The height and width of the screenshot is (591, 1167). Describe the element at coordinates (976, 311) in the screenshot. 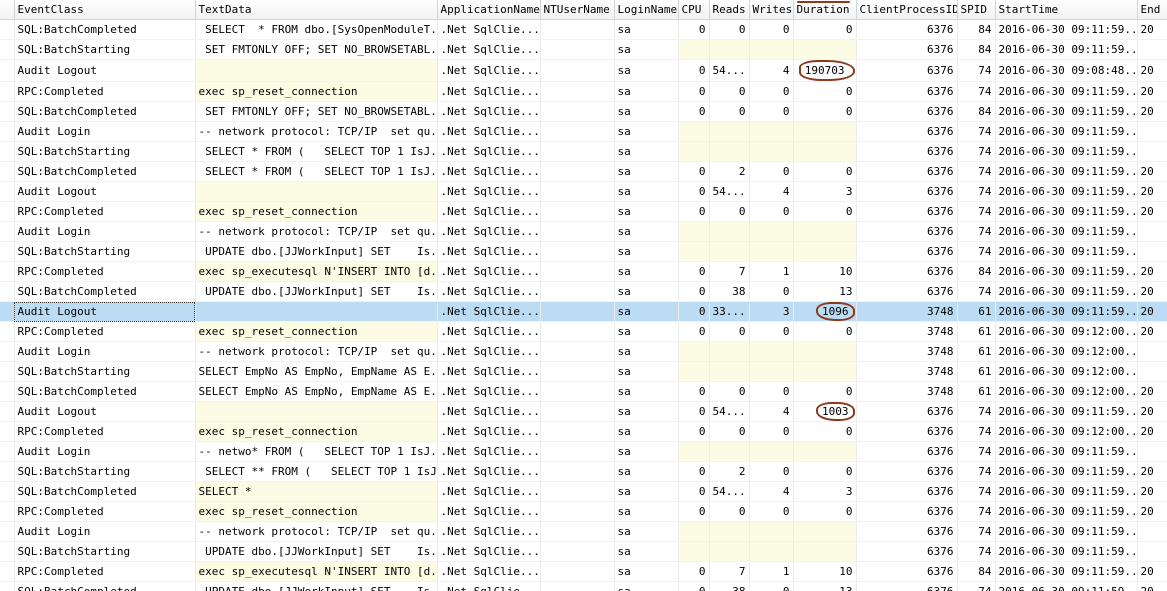

I see `cell-spid: 61` at that location.